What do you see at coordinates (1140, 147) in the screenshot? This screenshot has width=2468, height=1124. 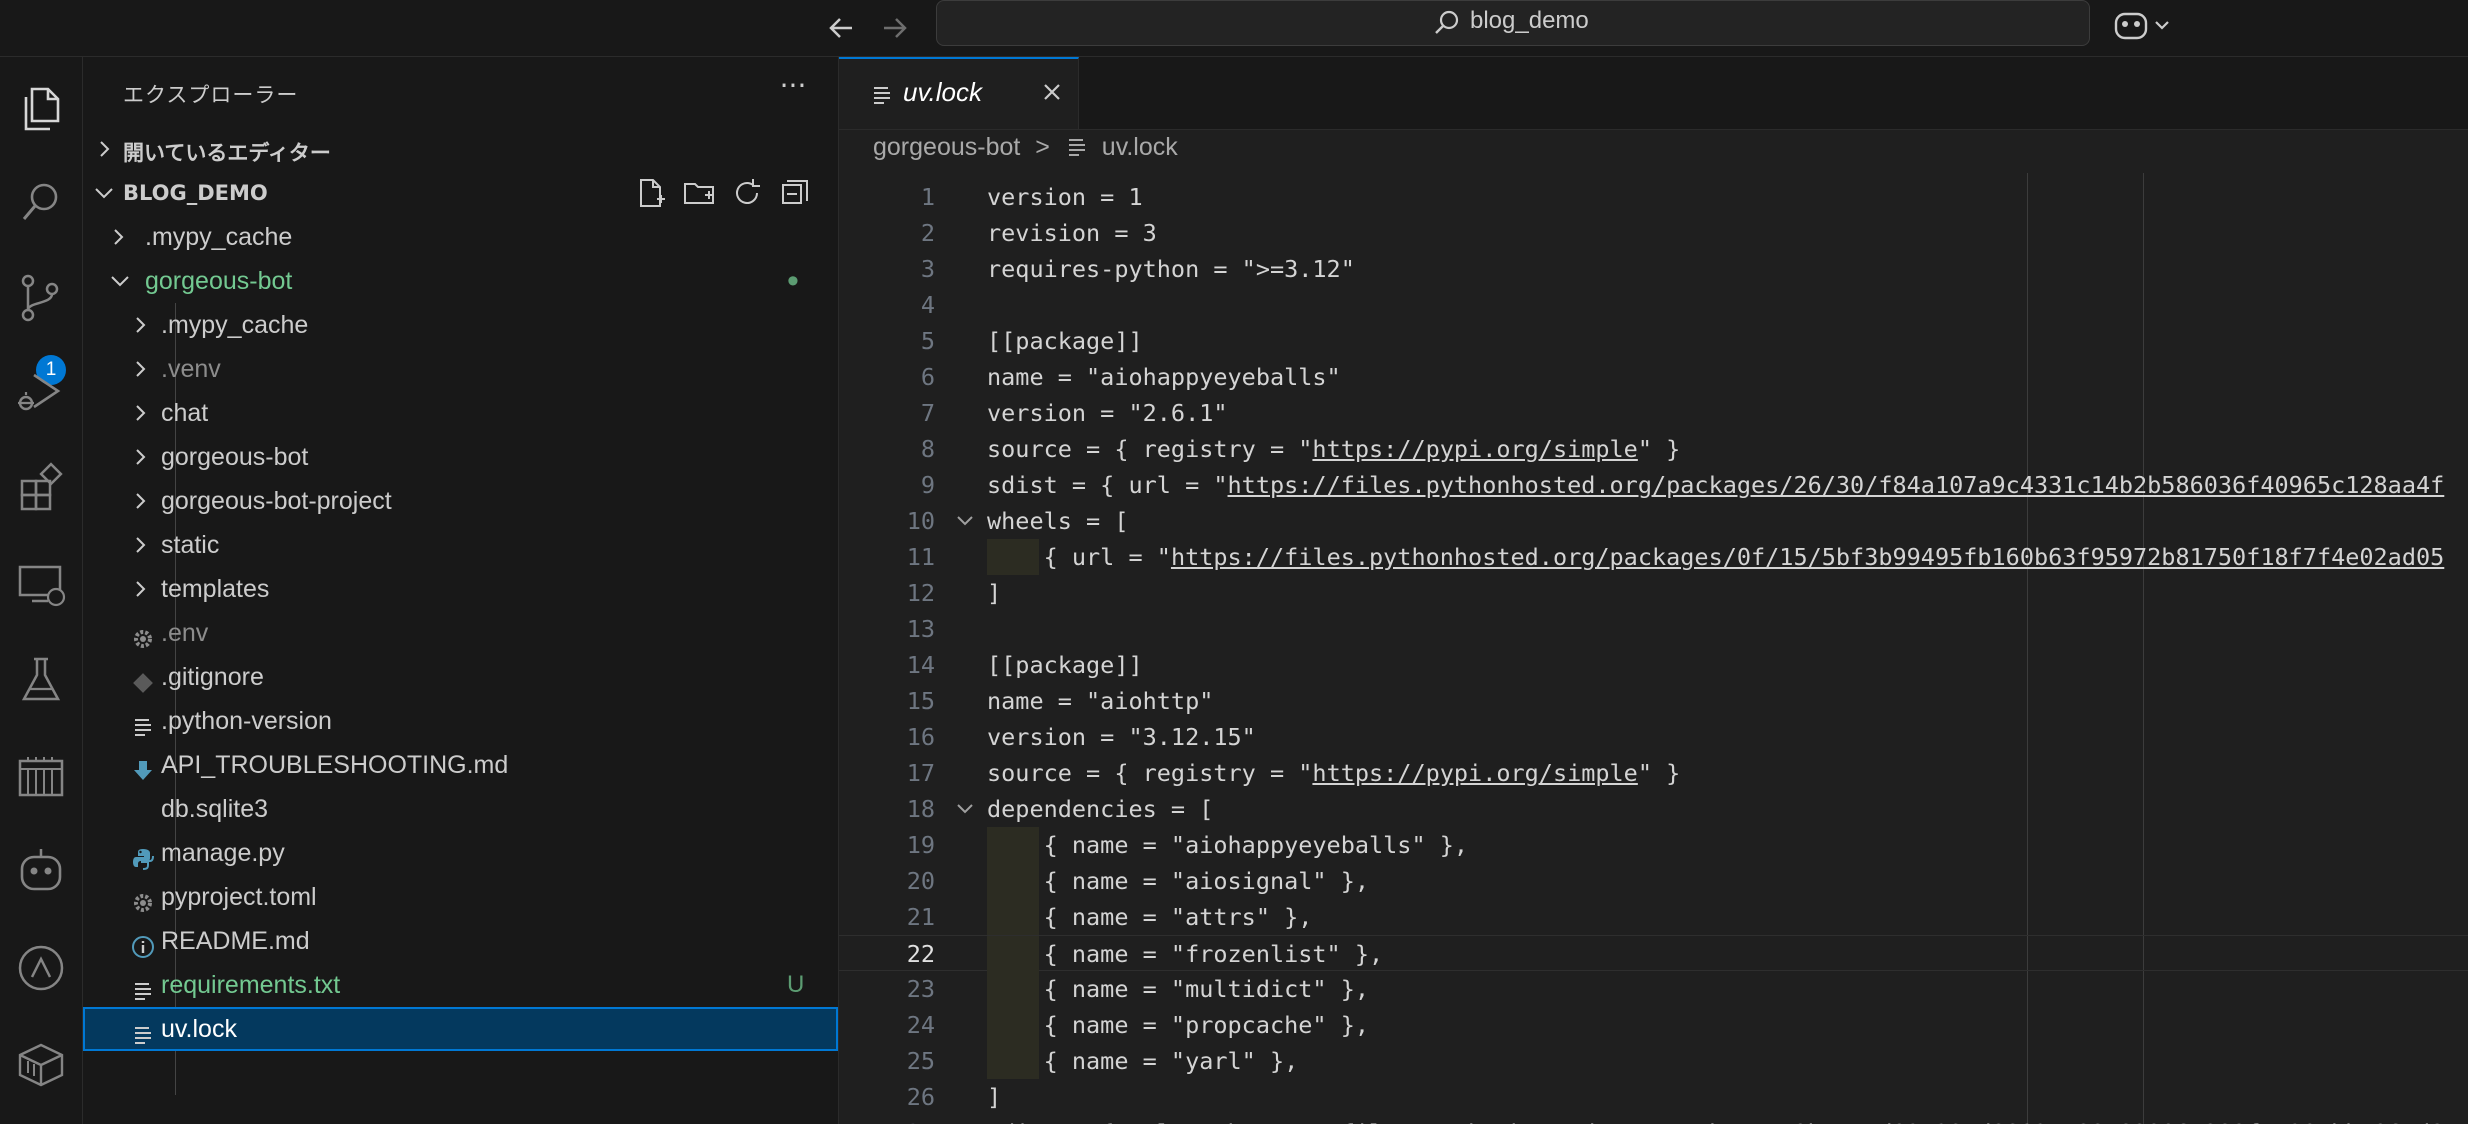 I see `breadcrumb-file: uv.lock` at bounding box center [1140, 147].